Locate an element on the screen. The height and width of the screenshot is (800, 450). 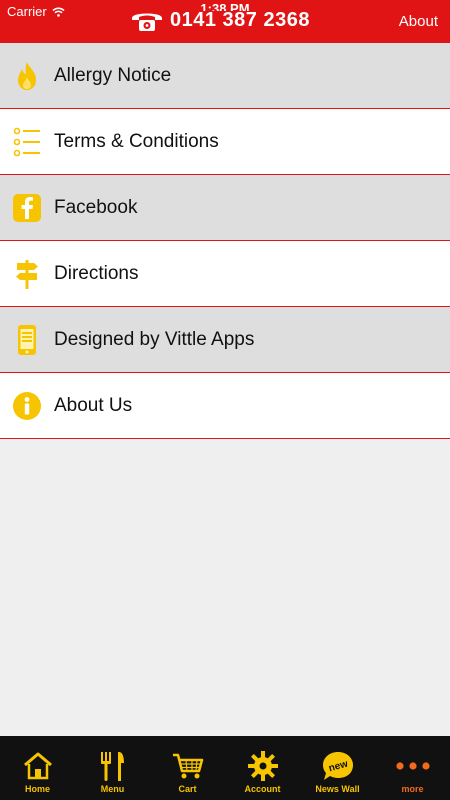
about-button: About is located at coordinates (418, 21).